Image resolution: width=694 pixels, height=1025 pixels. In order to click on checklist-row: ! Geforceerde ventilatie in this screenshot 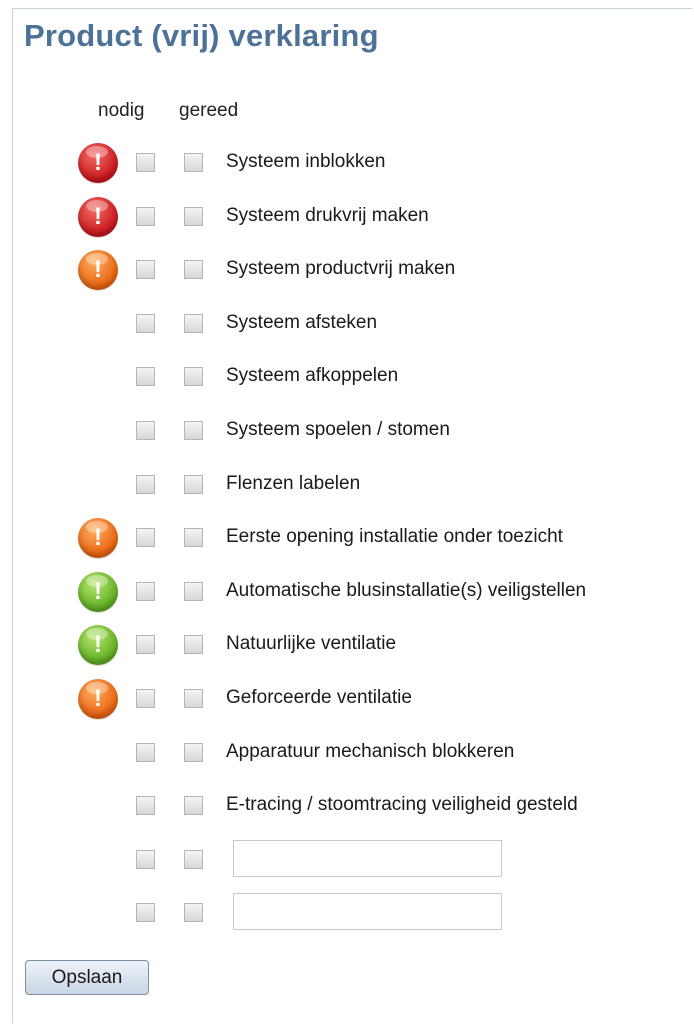, I will do `click(347, 700)`.